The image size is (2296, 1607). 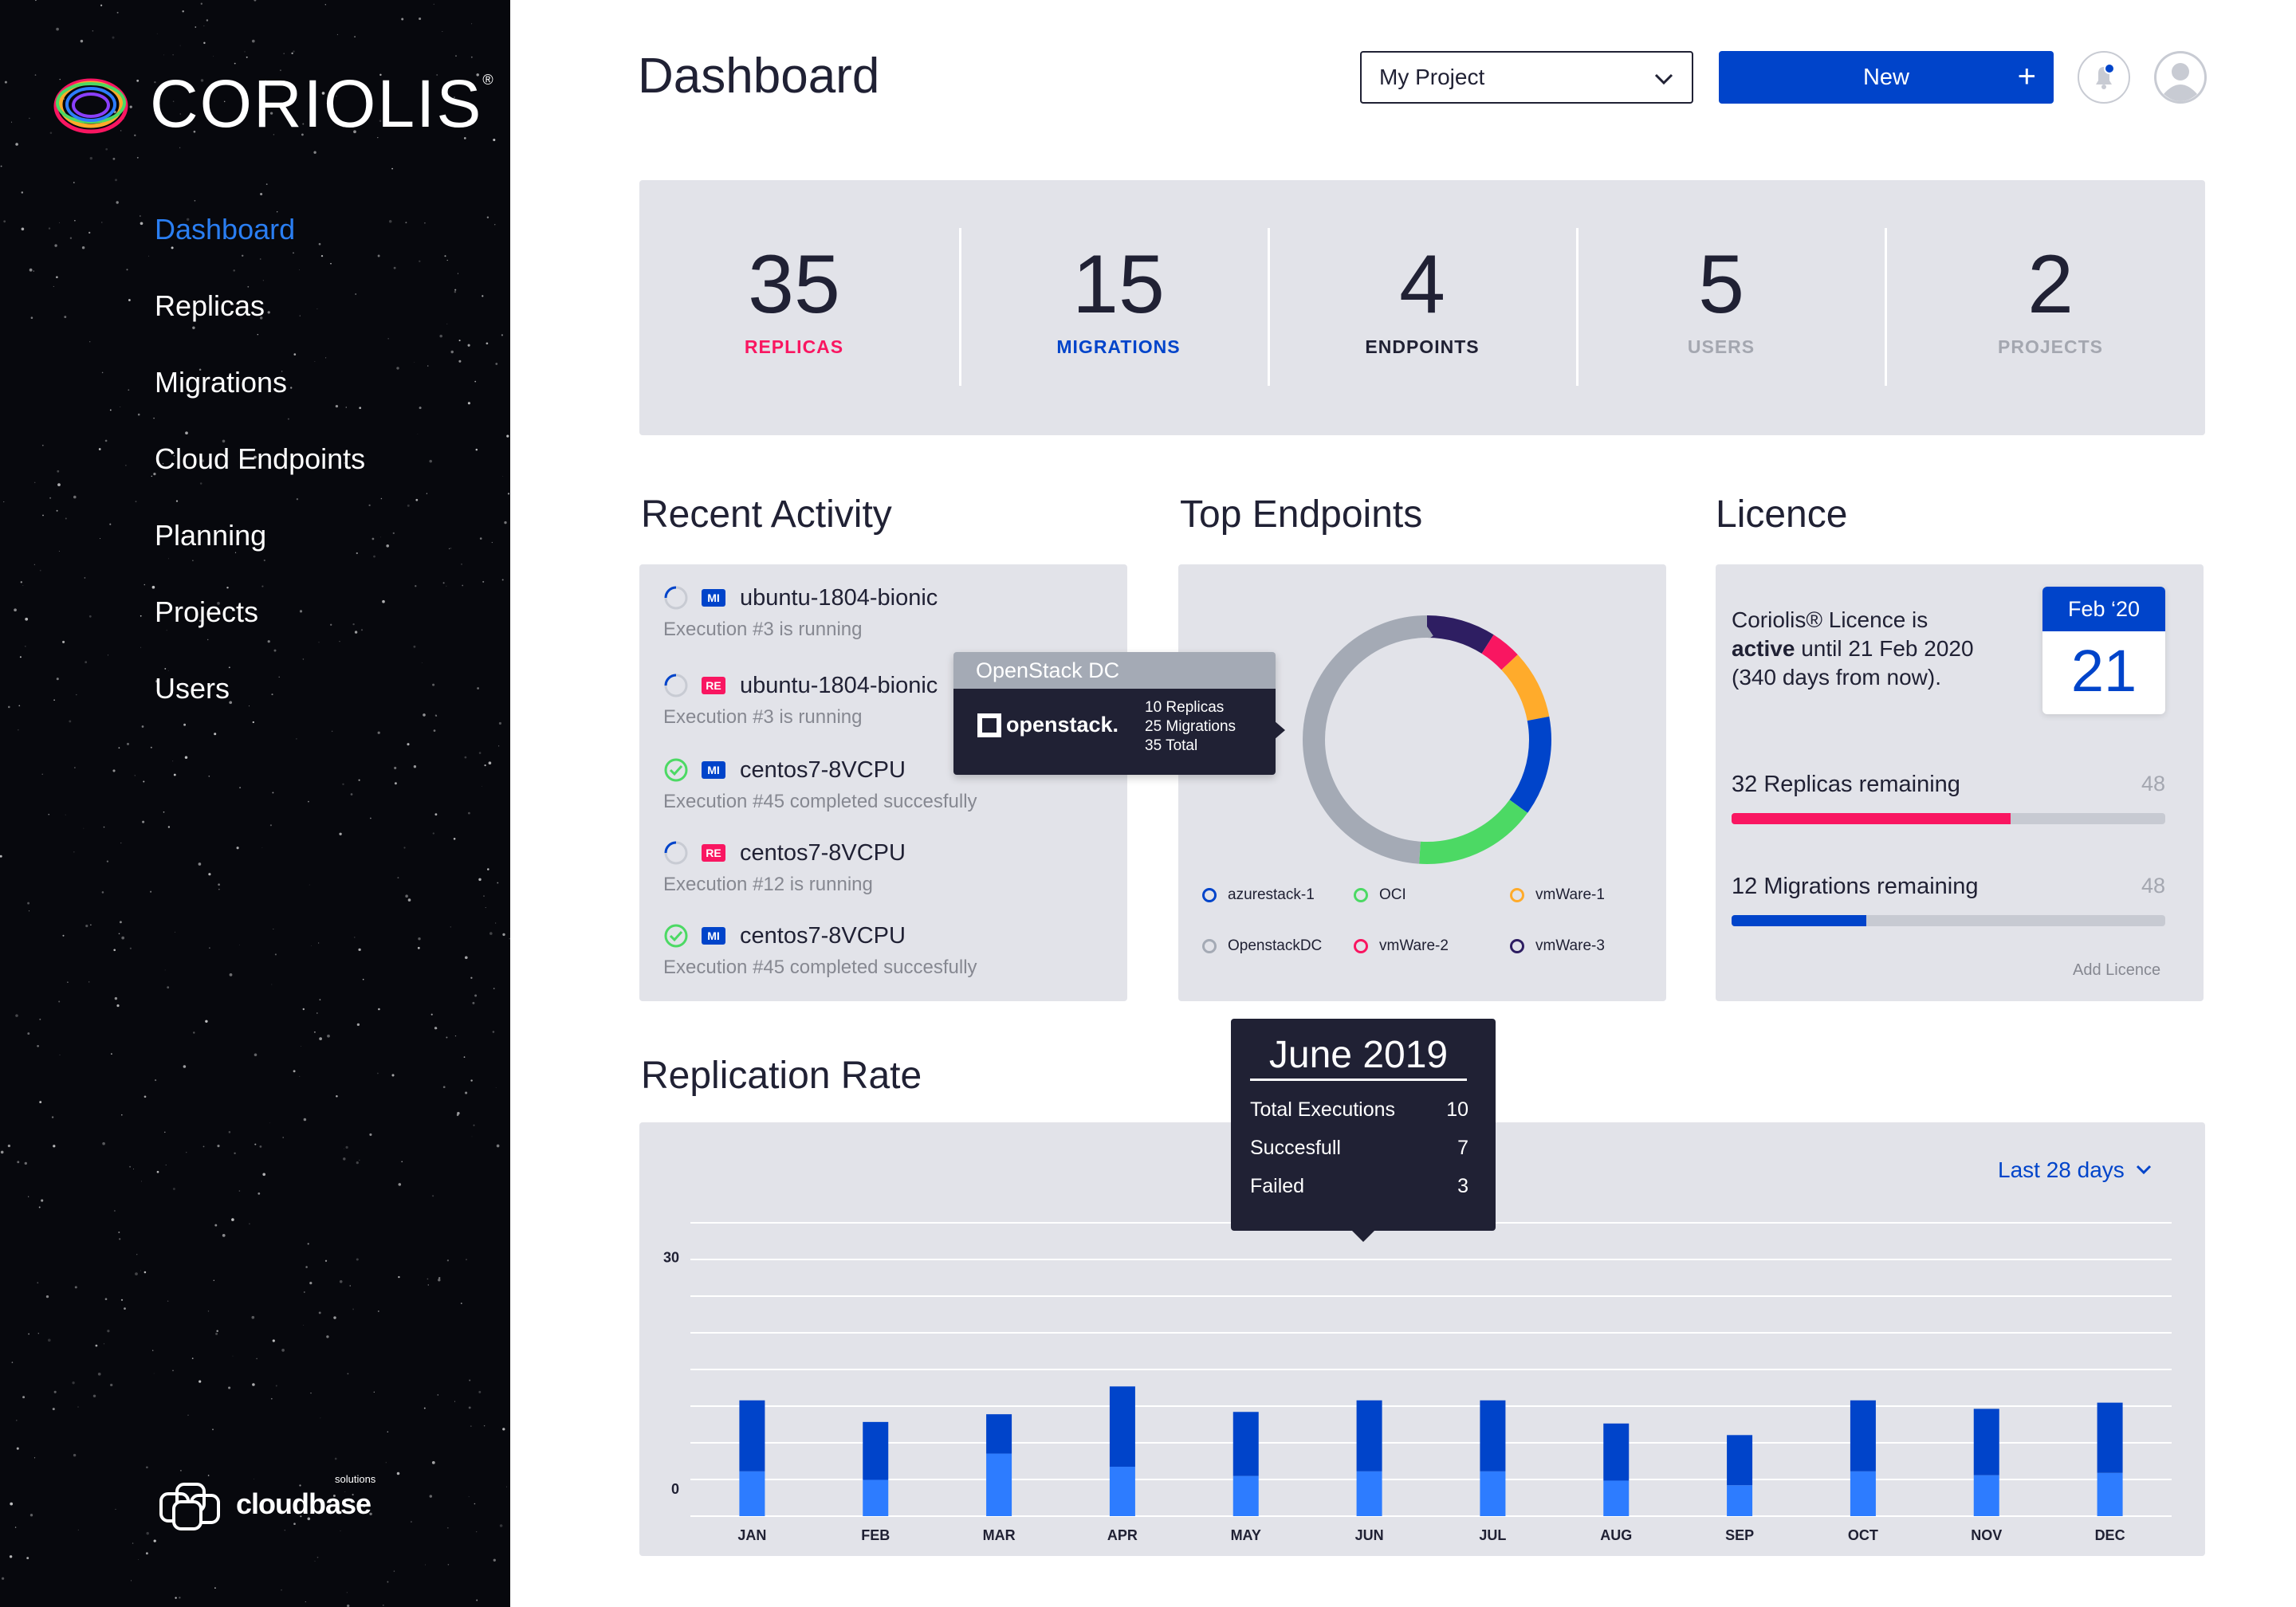 I want to click on stat-users: 5 USERS, so click(x=1721, y=307).